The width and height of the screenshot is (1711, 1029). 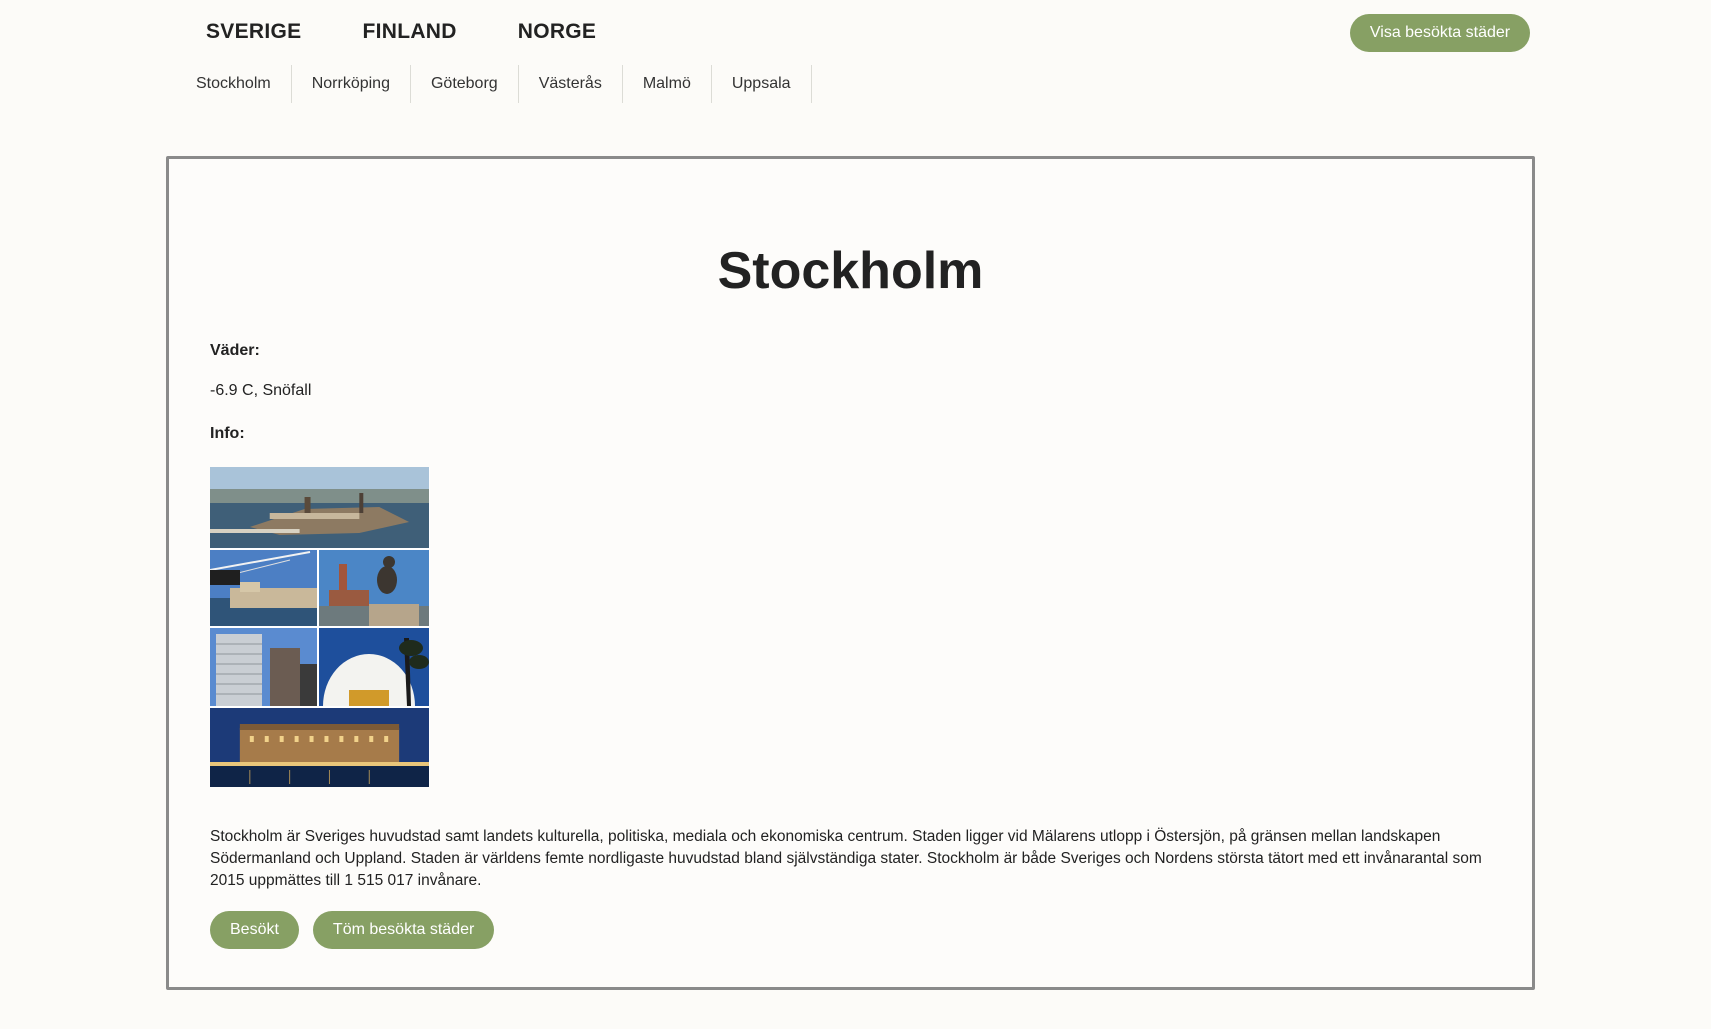 What do you see at coordinates (319, 507) in the screenshot?
I see `collage-photo-panorama` at bounding box center [319, 507].